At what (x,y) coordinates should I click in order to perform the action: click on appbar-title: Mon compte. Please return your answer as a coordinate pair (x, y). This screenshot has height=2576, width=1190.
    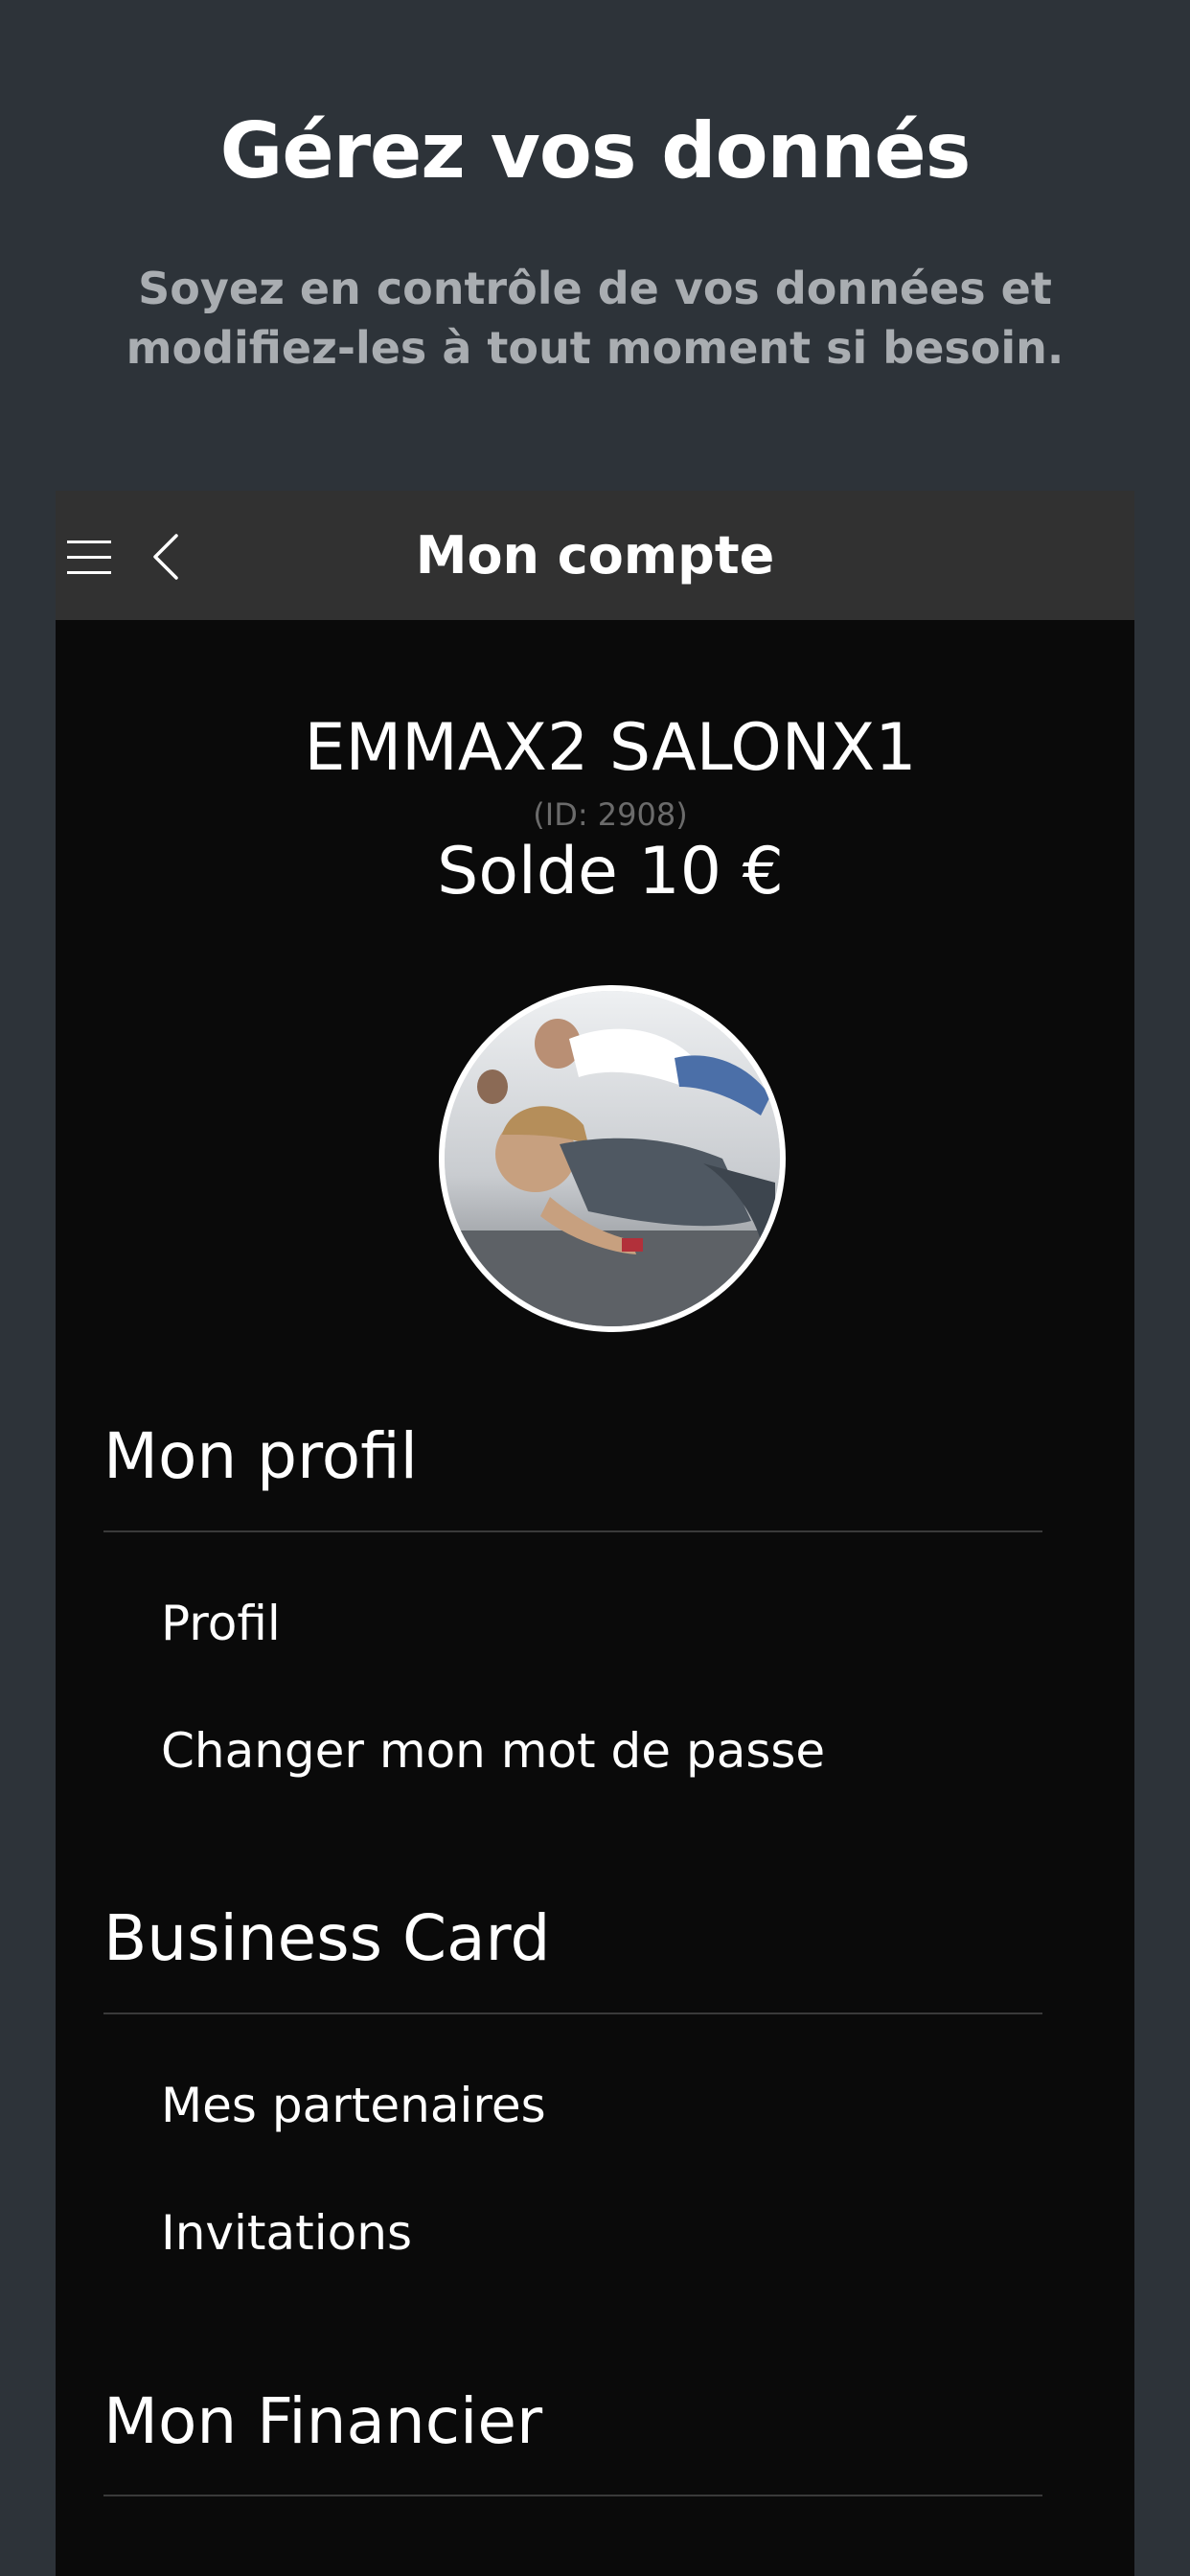
    Looking at the image, I should click on (595, 555).